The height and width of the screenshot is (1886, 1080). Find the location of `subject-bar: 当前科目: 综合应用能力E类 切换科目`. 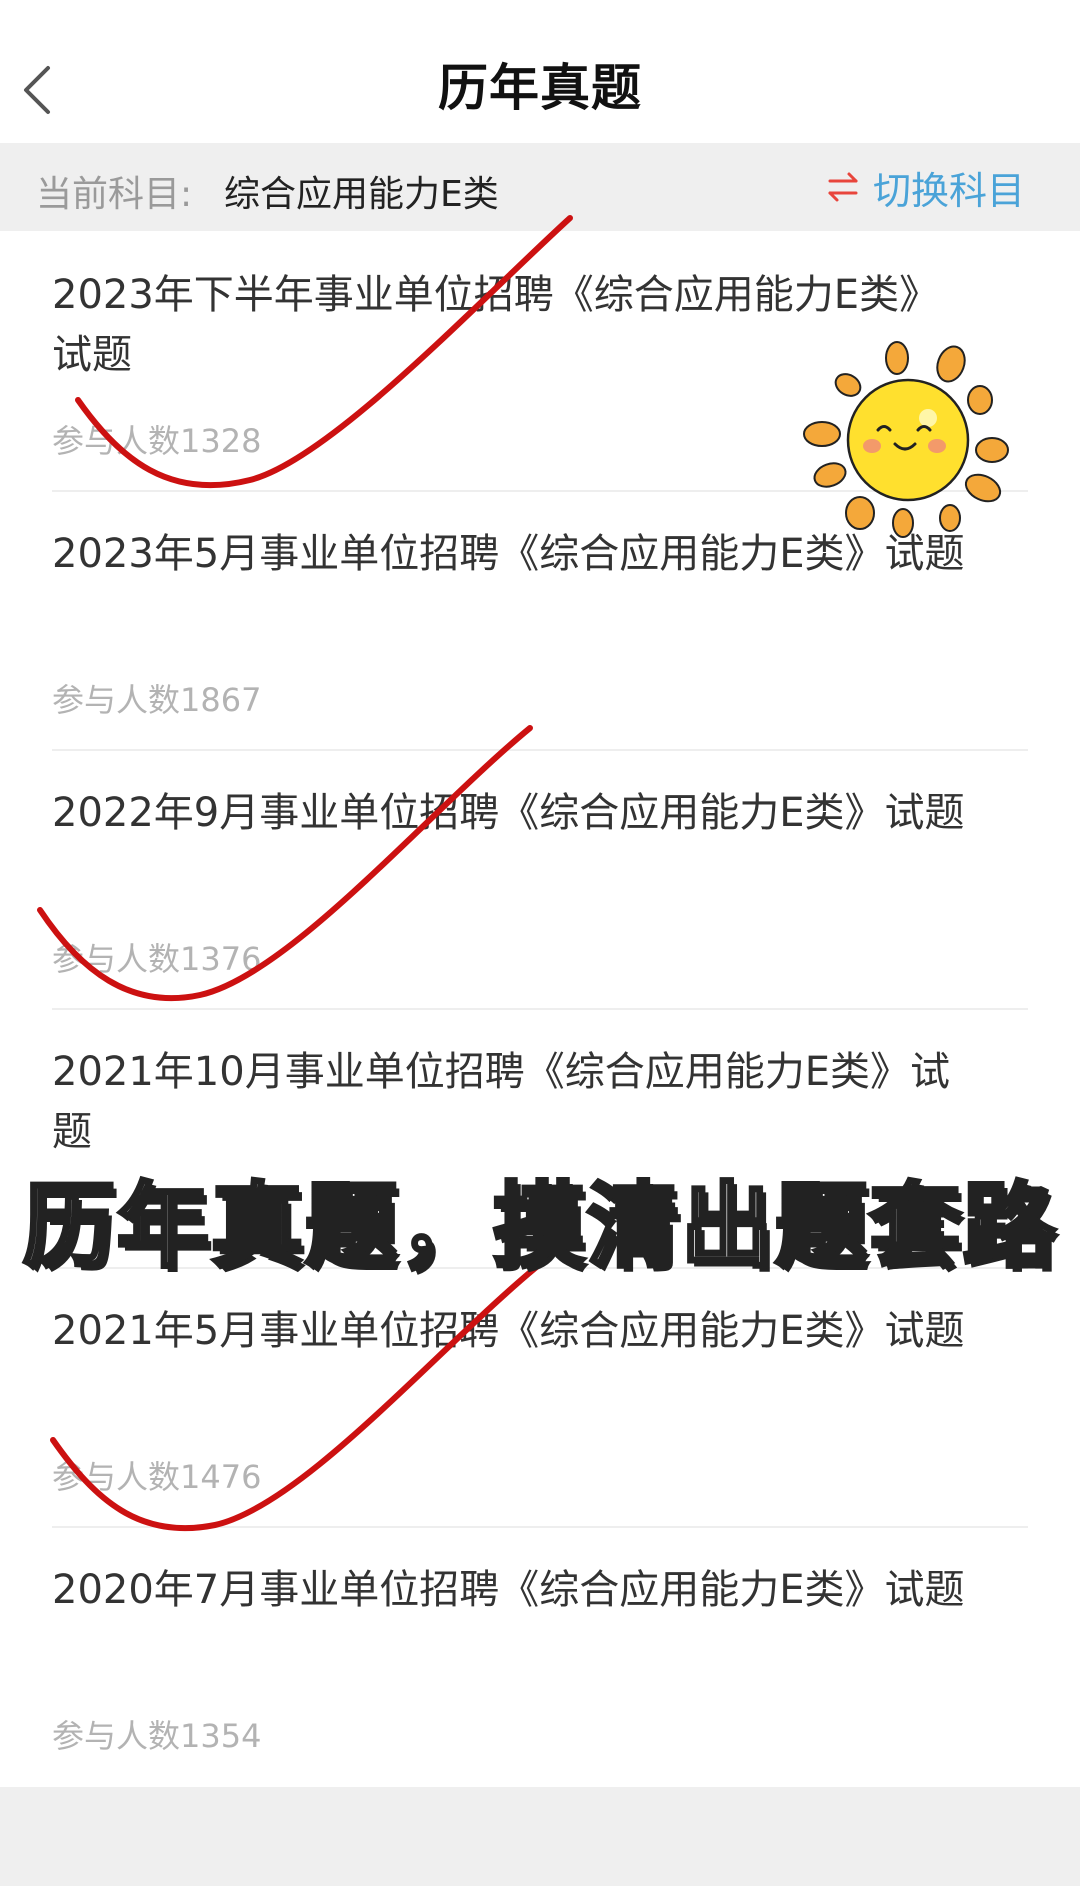

subject-bar: 当前科目: 综合应用能力E类 切换科目 is located at coordinates (540, 187).